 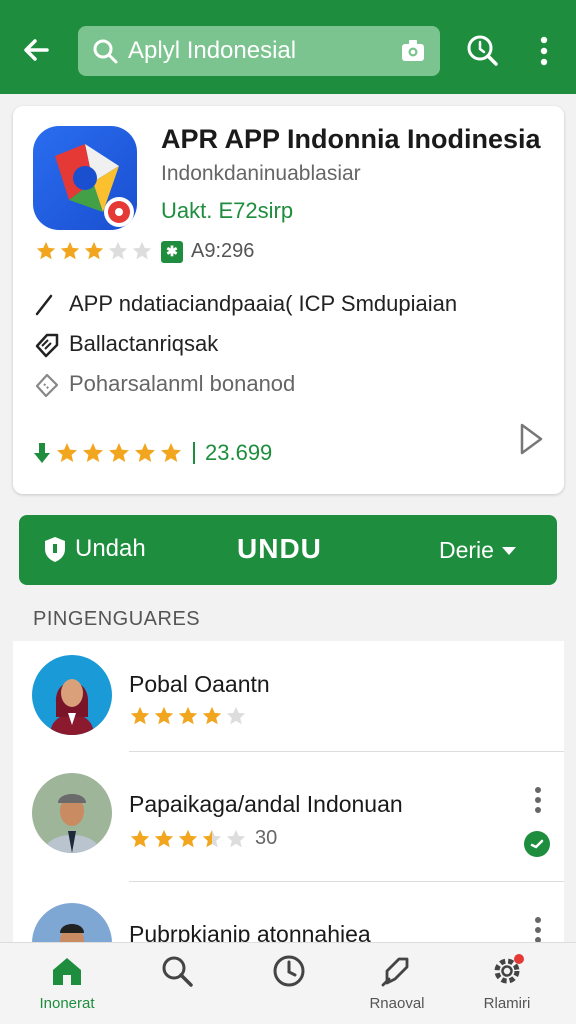 I want to click on nav-item-search, so click(x=177, y=974).